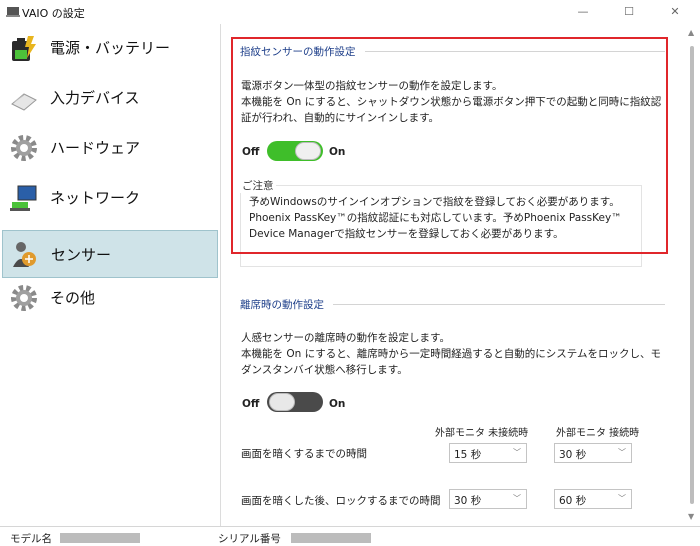  What do you see at coordinates (23, 198) in the screenshot?
I see `network-icon` at bounding box center [23, 198].